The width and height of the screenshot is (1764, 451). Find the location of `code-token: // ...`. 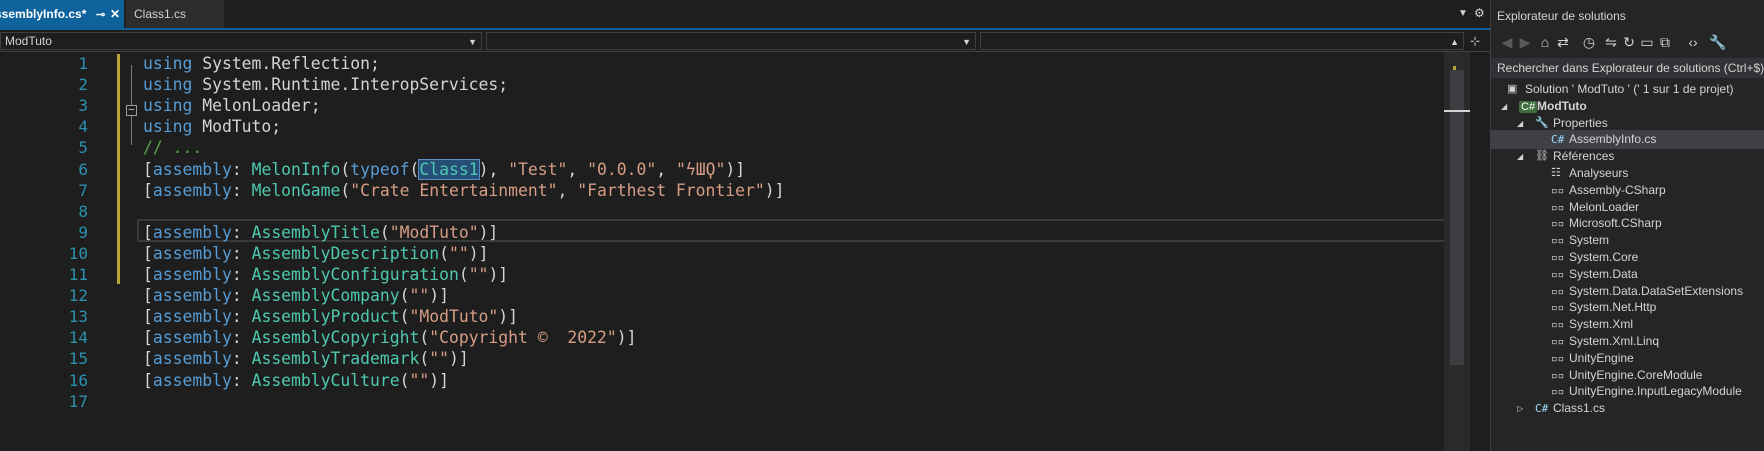

code-token: // ... is located at coordinates (173, 148).